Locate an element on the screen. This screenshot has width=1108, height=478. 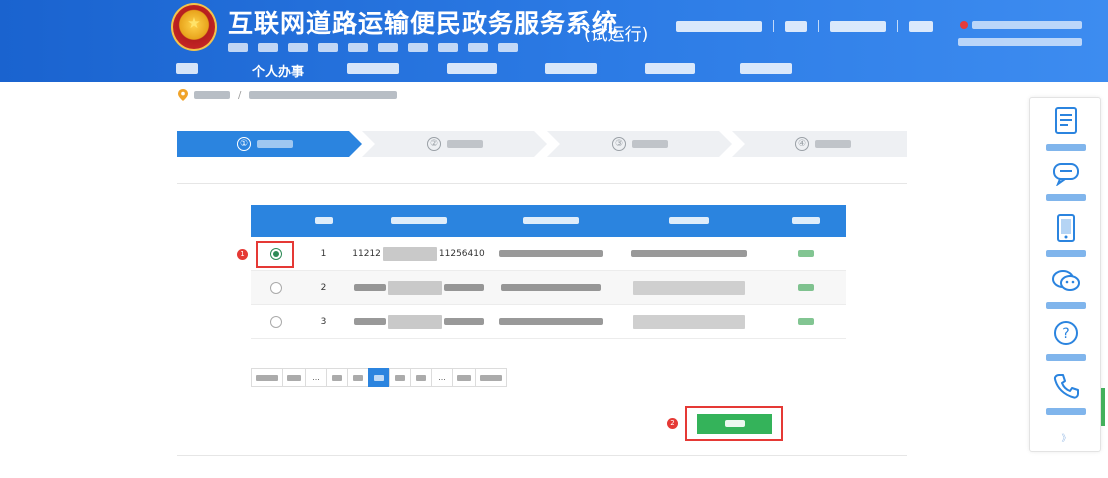
table-row: 1 11212 11256410 is located at coordinates (548, 254).